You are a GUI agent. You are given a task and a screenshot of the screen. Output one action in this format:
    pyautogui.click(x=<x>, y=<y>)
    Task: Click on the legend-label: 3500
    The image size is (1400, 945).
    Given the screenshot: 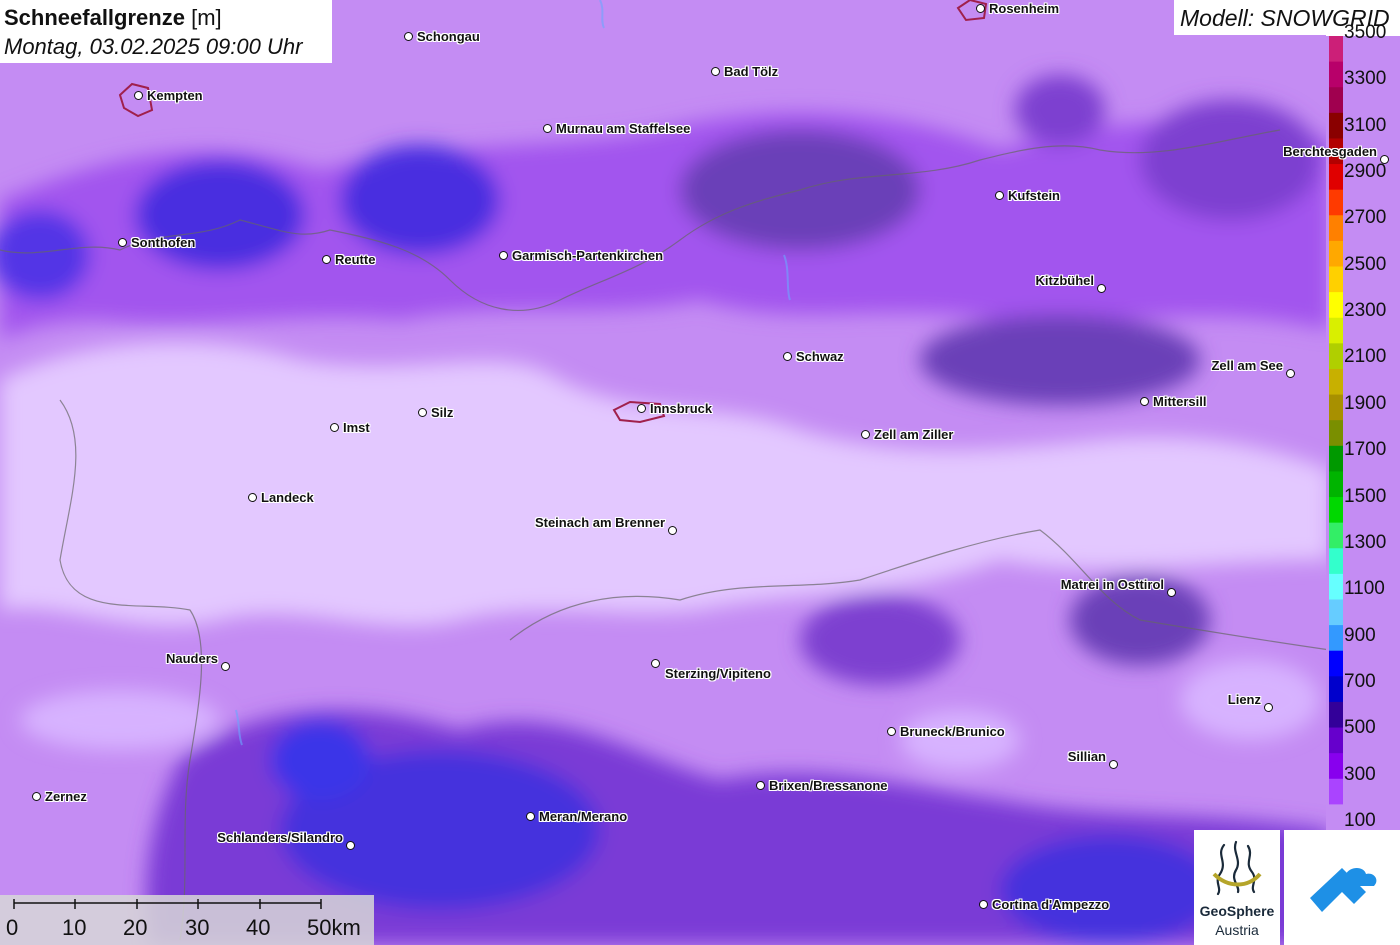 What is the action you would take?
    pyautogui.click(x=1365, y=32)
    